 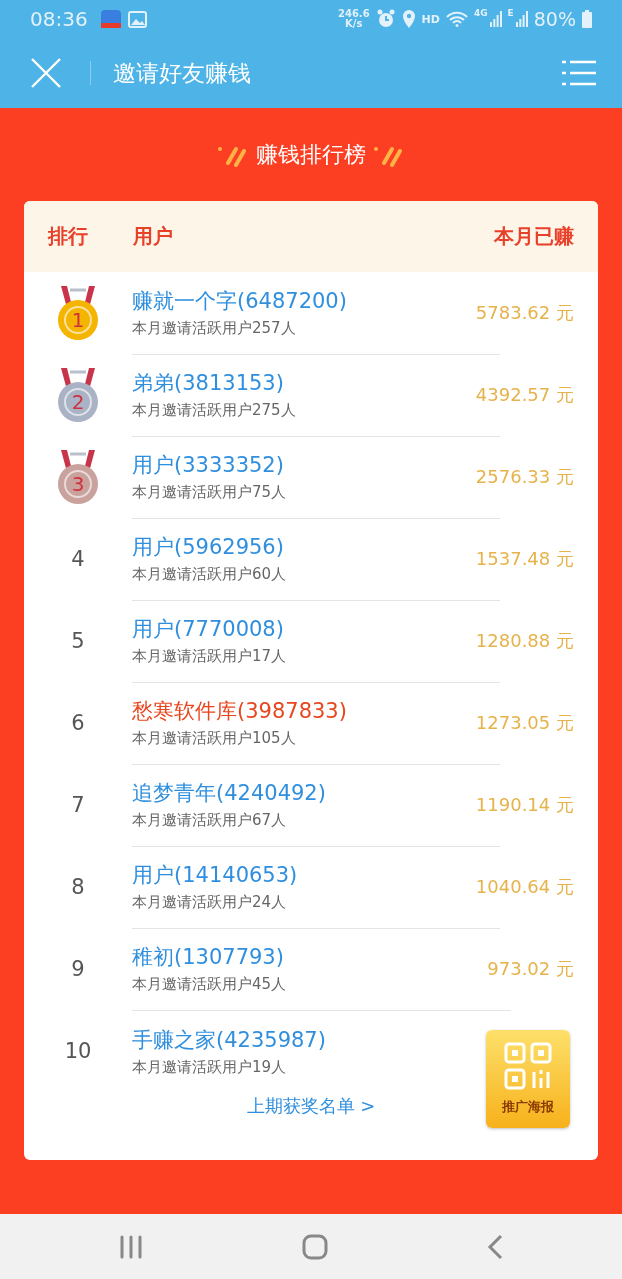 I want to click on user-name: 稚初(1307793), so click(x=208, y=957).